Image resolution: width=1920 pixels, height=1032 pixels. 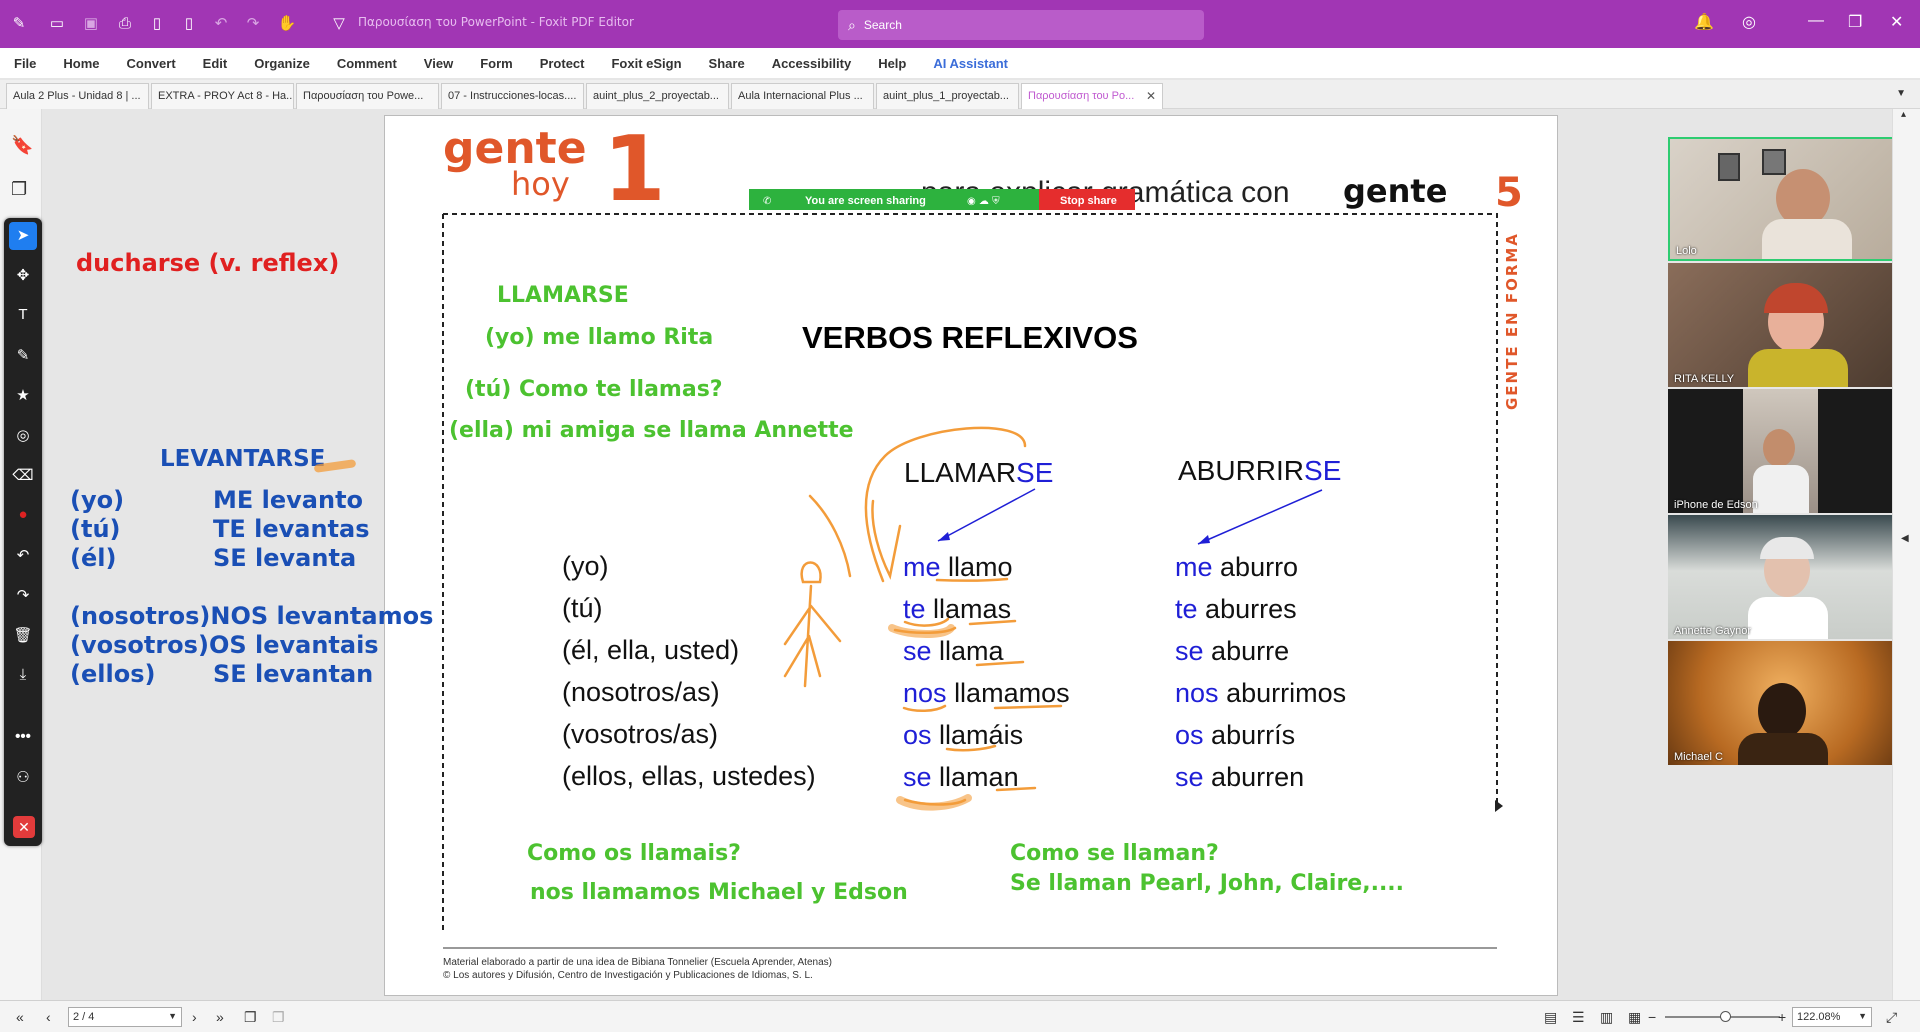 What do you see at coordinates (983, 201) in the screenshot?
I see `share-options-icon: ◉ ☁ ⛨` at bounding box center [983, 201].